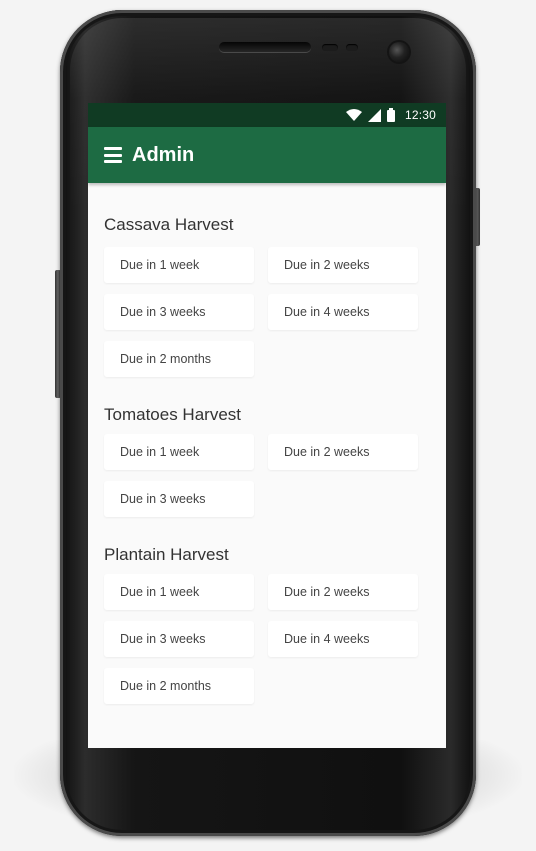 The image size is (536, 851). Describe the element at coordinates (163, 154) in the screenshot. I see `page-title: Admin` at that location.